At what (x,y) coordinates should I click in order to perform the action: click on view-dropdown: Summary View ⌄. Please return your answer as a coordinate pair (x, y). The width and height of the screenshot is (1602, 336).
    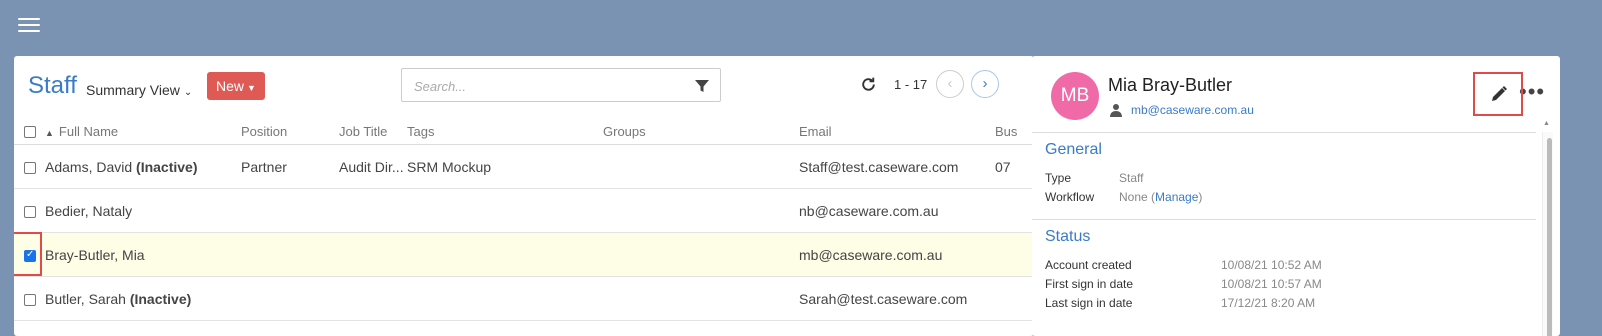
    Looking at the image, I should click on (139, 90).